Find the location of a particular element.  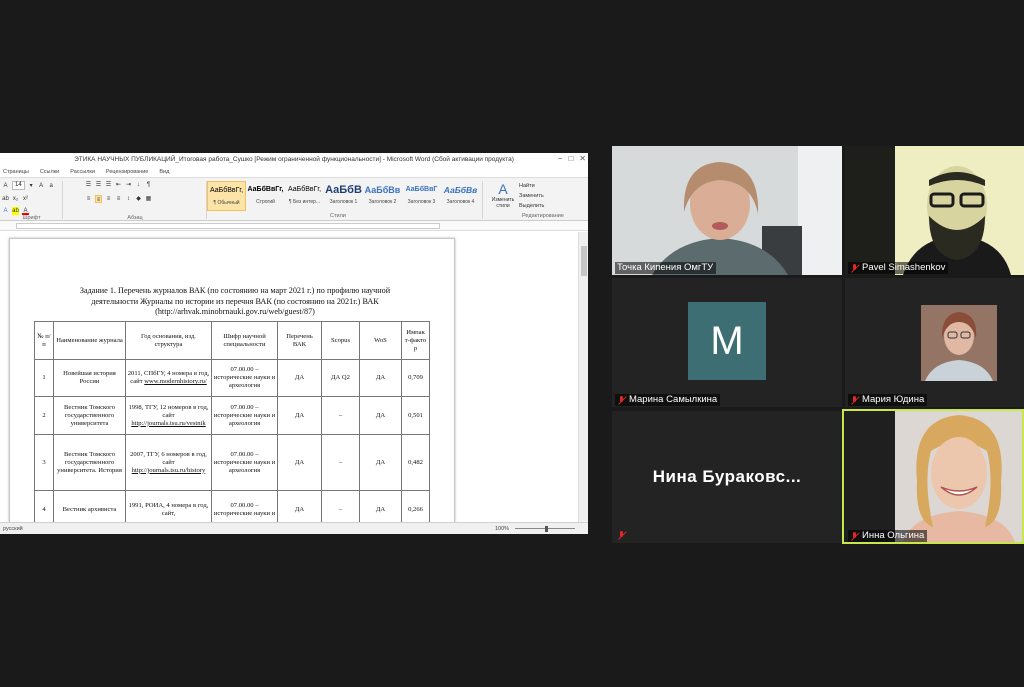

style-name: ¶ Обычный is located at coordinates (226, 203).